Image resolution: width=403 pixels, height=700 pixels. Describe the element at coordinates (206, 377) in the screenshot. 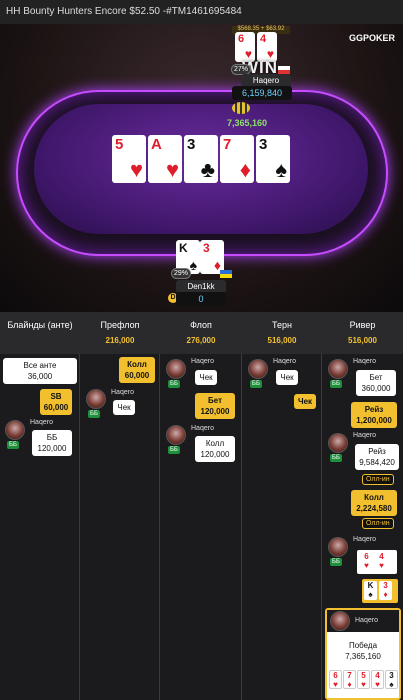

I see `check-bubble-flop: Чек` at that location.